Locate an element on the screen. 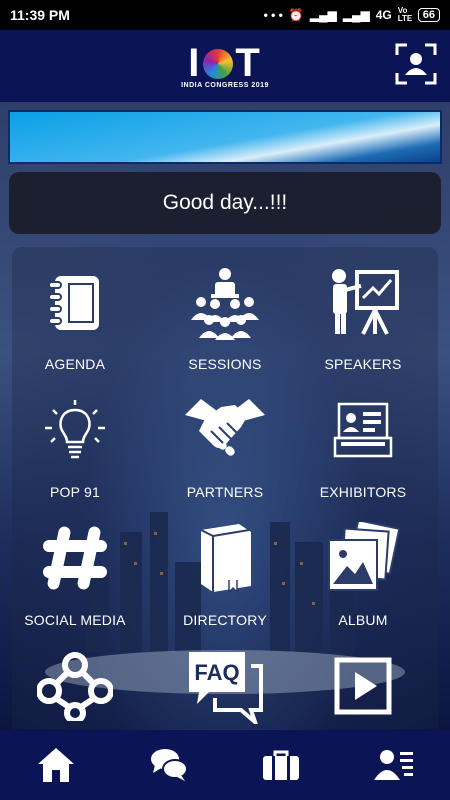 This screenshot has width=450, height=800. book-icon is located at coordinates (225, 559).